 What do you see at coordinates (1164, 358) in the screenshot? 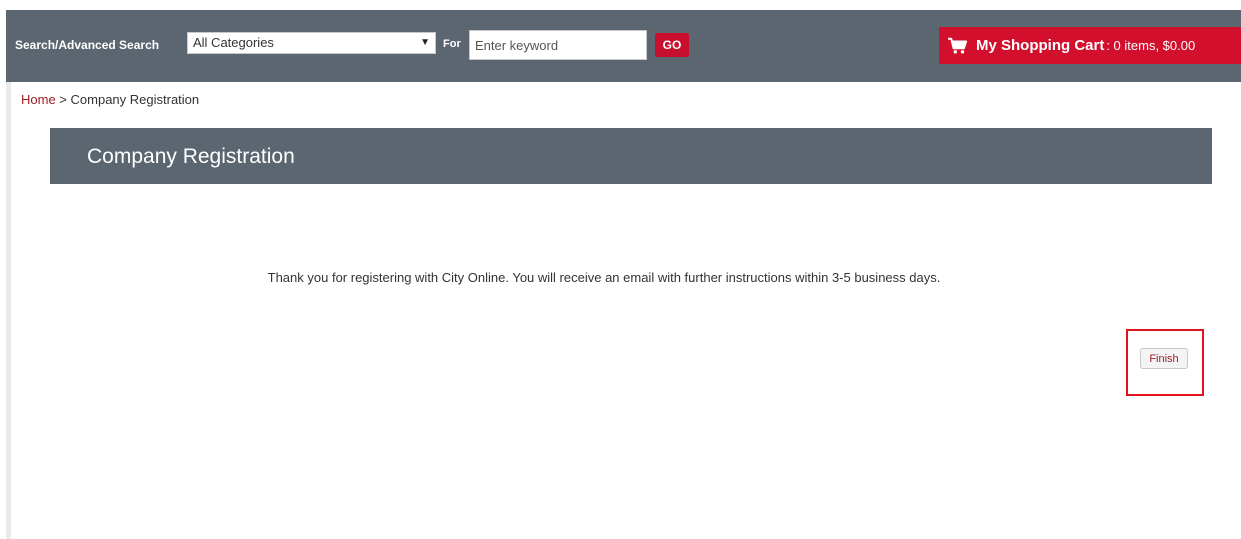
I see `finish-button: Finish` at bounding box center [1164, 358].